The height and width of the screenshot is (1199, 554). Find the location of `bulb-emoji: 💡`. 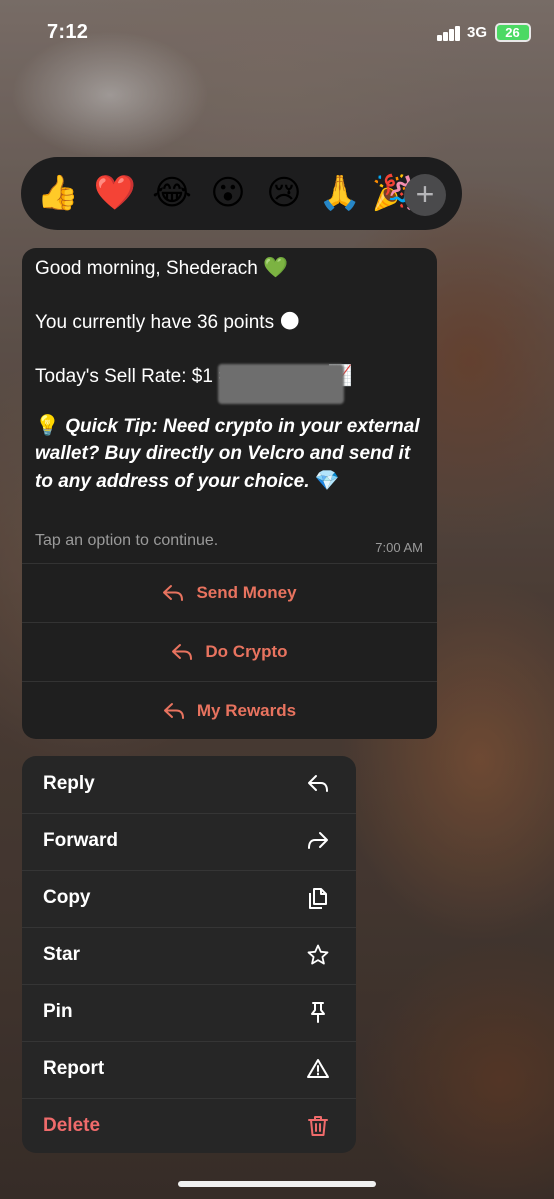

bulb-emoji: 💡 is located at coordinates (47, 425).